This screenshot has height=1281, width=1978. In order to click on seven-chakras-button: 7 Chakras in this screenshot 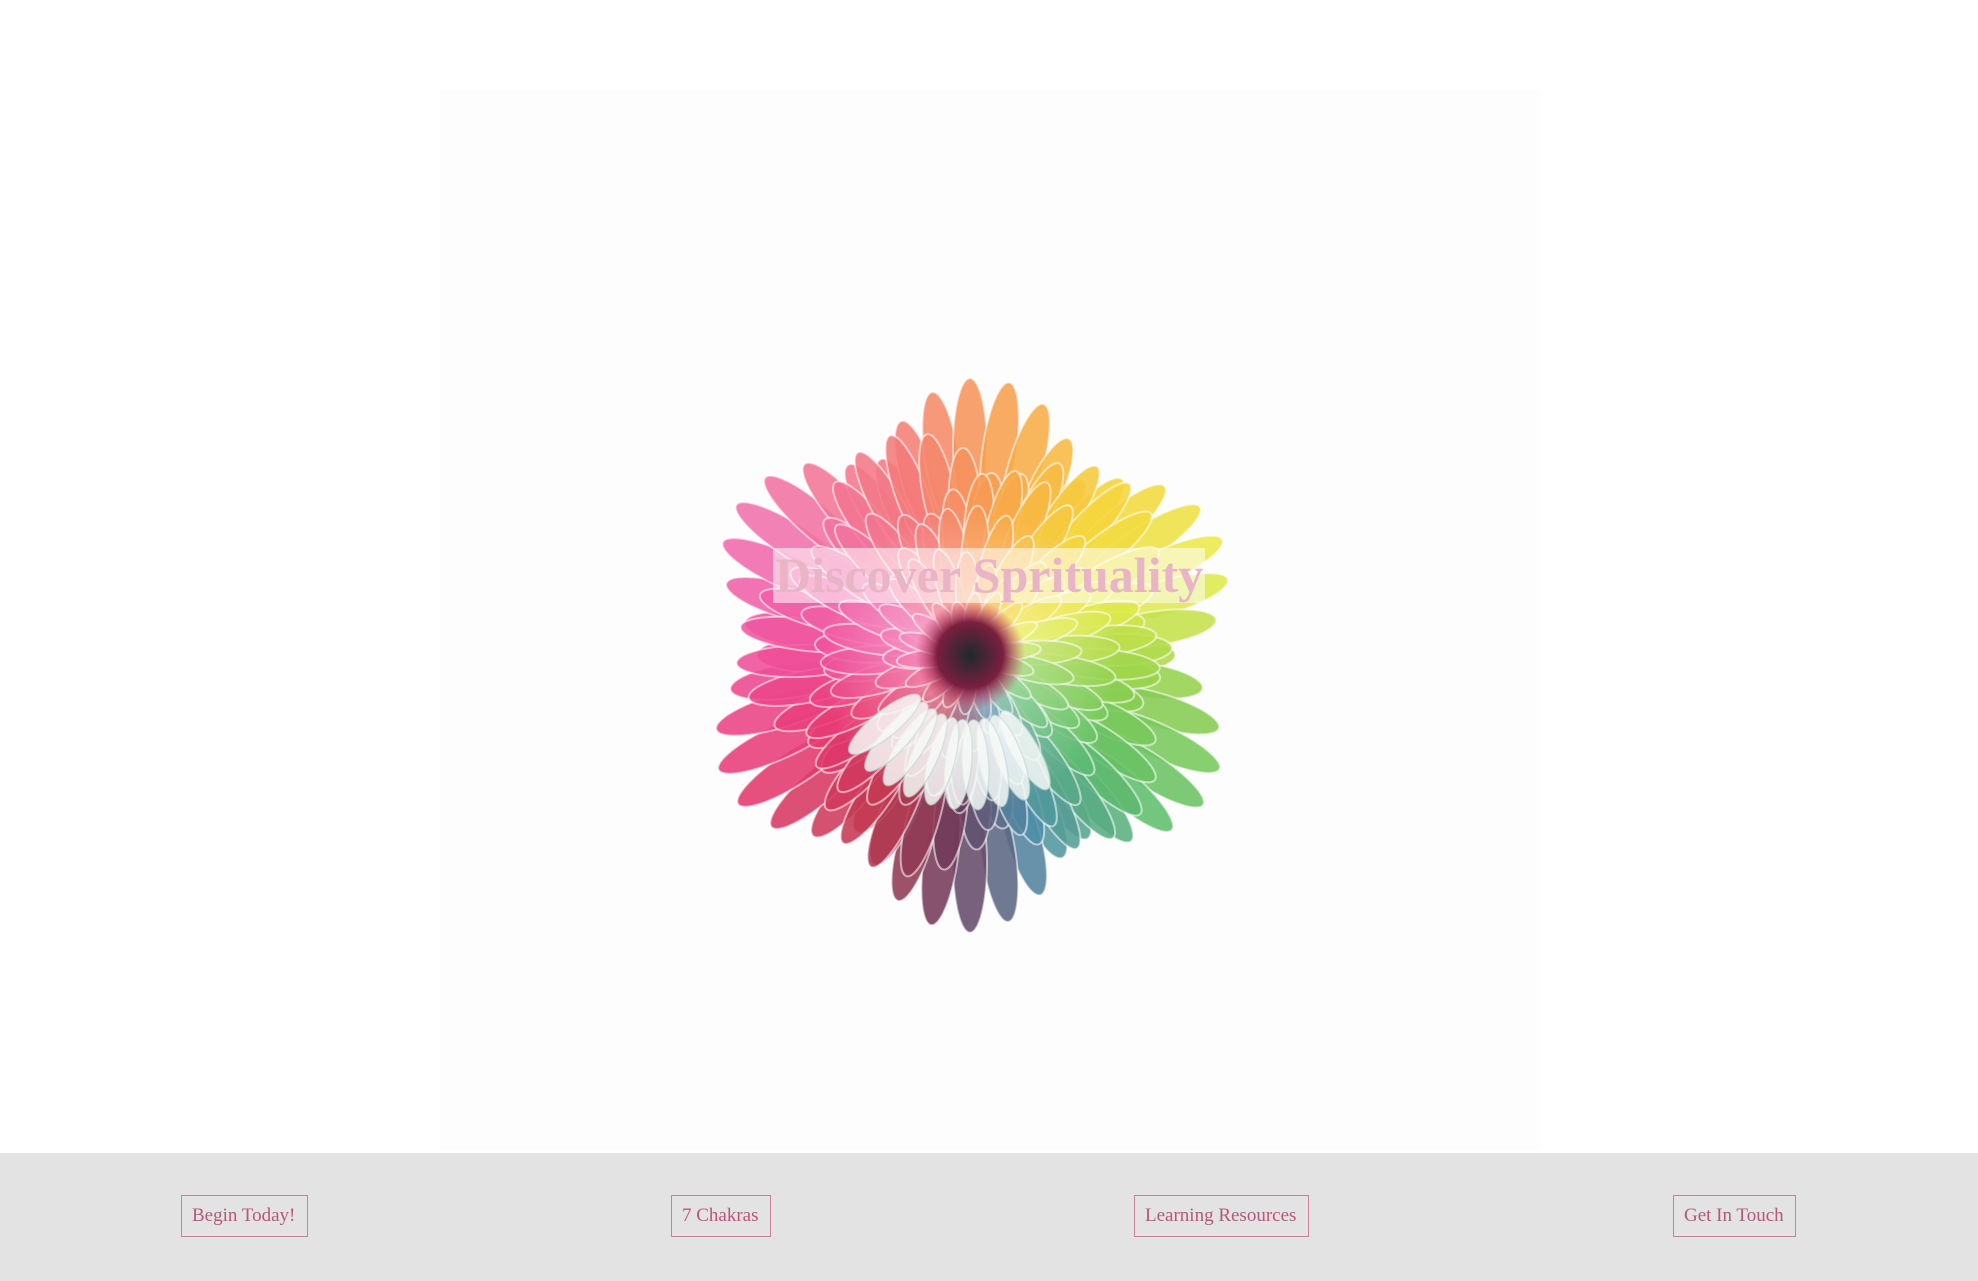, I will do `click(721, 1216)`.